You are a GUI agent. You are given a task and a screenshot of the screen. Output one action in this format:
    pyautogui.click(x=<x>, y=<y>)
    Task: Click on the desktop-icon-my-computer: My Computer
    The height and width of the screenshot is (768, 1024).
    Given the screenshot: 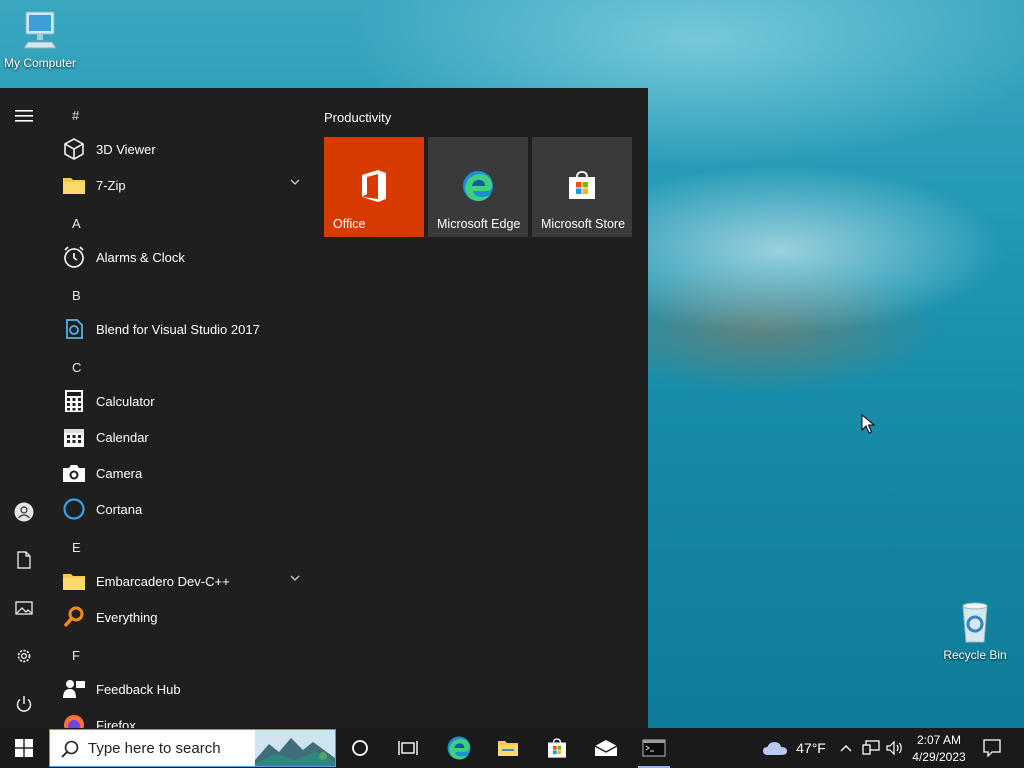 What is the action you would take?
    pyautogui.click(x=40, y=40)
    